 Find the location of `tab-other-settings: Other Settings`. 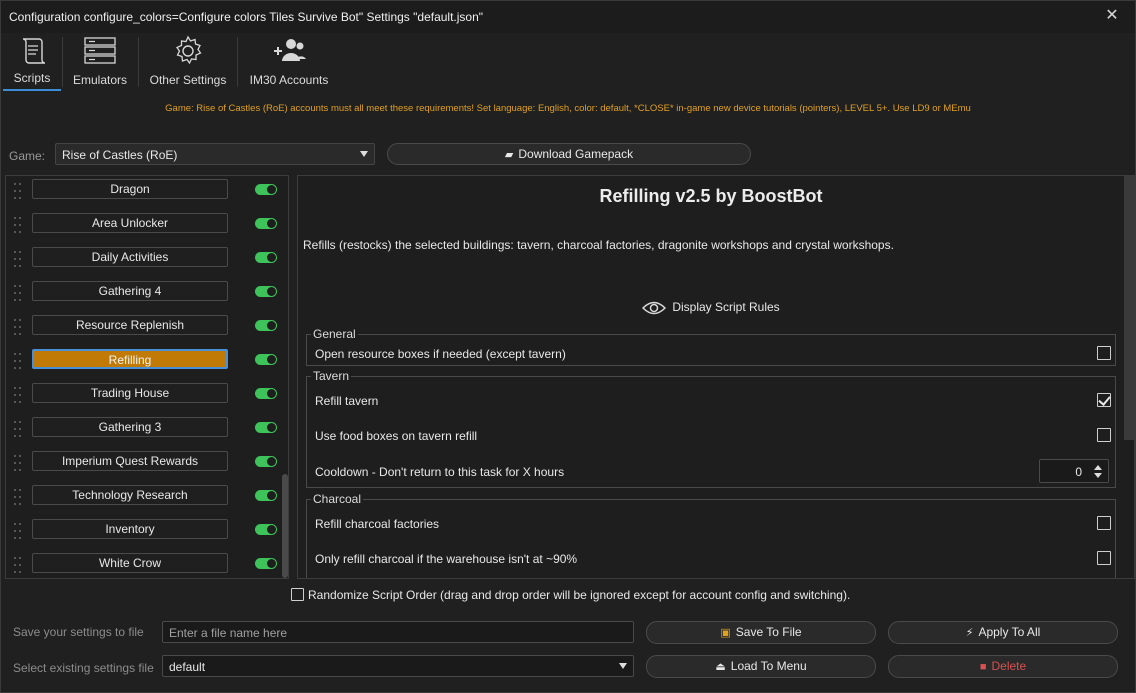

tab-other-settings: Other Settings is located at coordinates (188, 62).